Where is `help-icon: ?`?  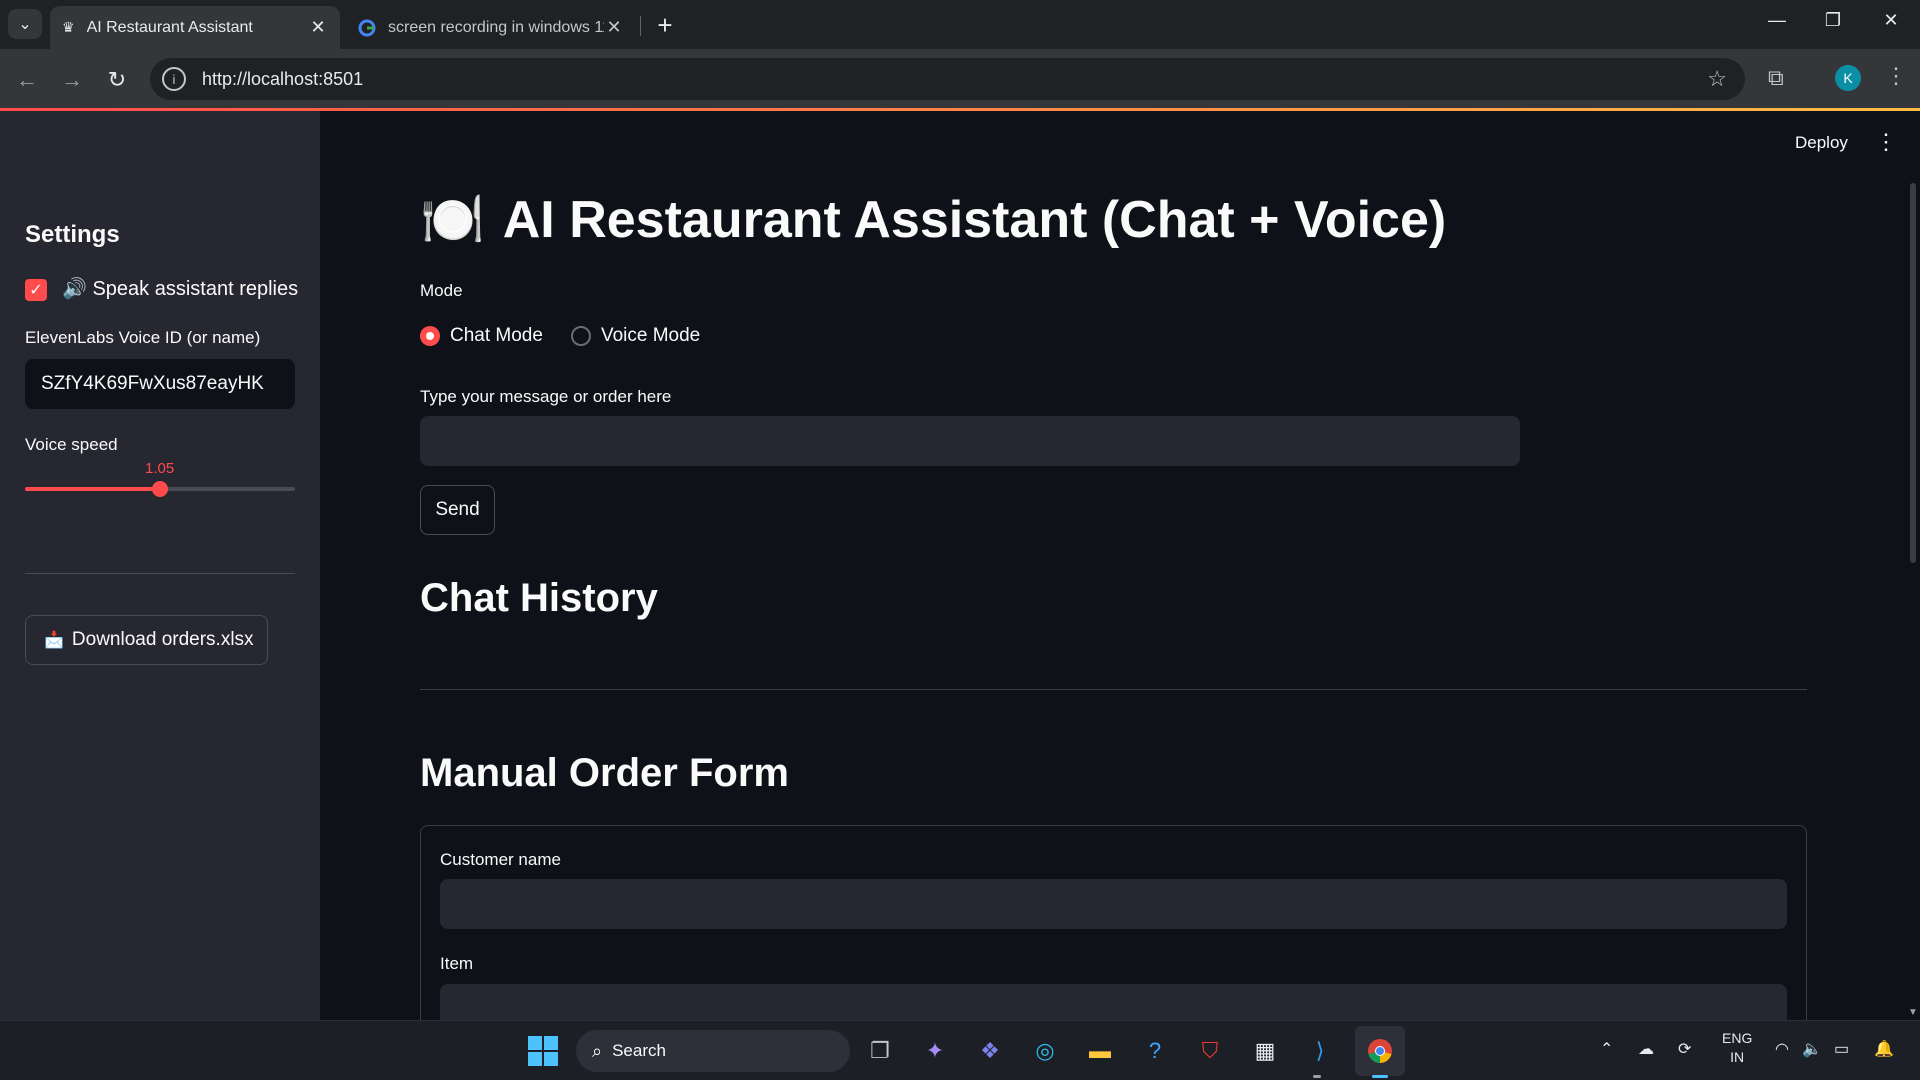
help-icon: ? is located at coordinates (1155, 1051).